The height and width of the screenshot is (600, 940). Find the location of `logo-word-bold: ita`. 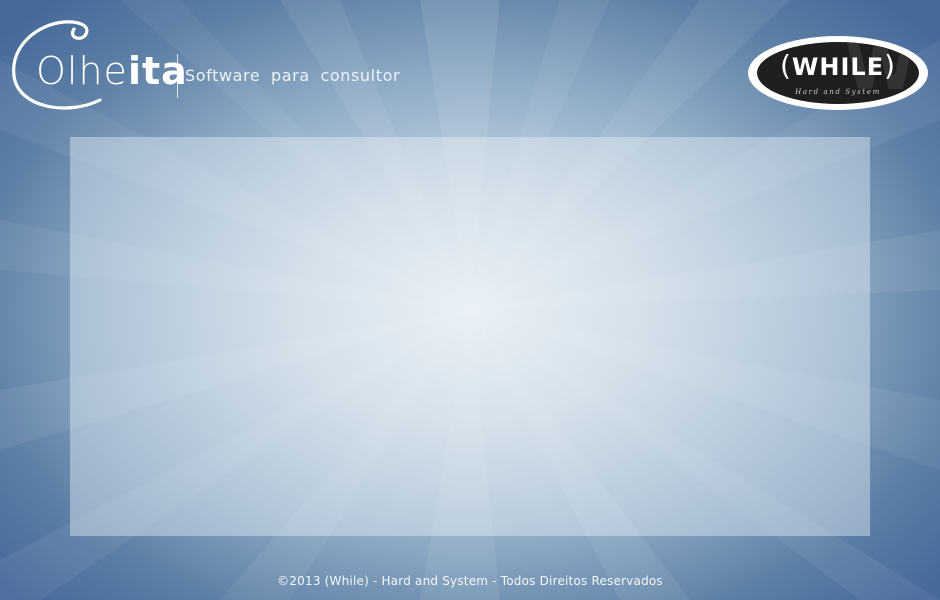

logo-word-bold: ita is located at coordinates (157, 71).